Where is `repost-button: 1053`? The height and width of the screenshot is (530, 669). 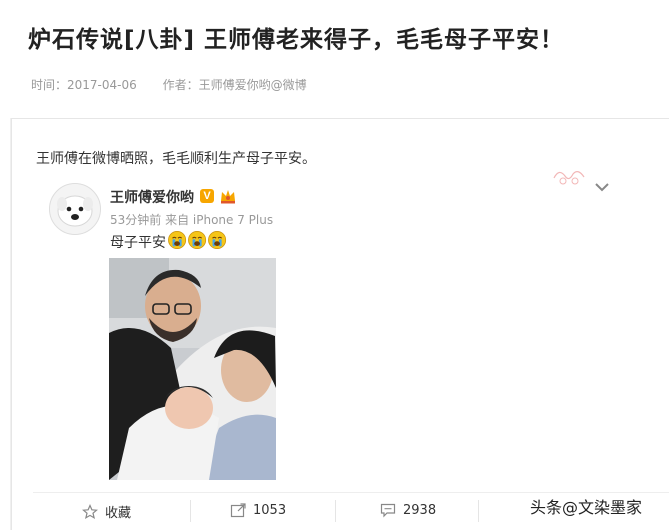
repost-button: 1053 is located at coordinates (258, 510).